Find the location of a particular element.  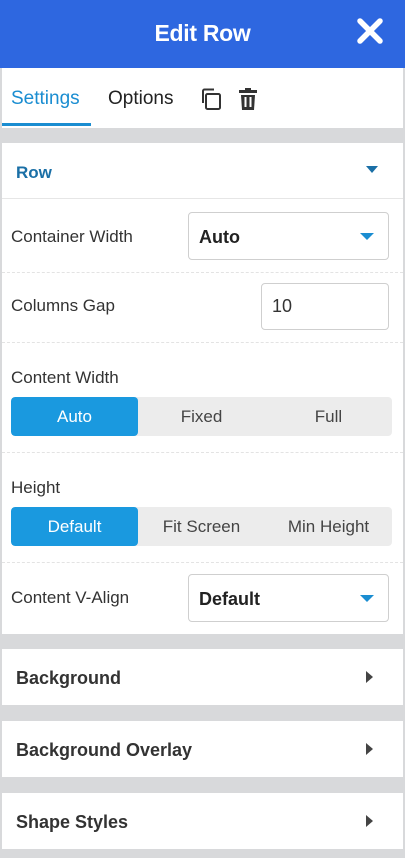

tab-bar: Settings Options is located at coordinates (202, 98).